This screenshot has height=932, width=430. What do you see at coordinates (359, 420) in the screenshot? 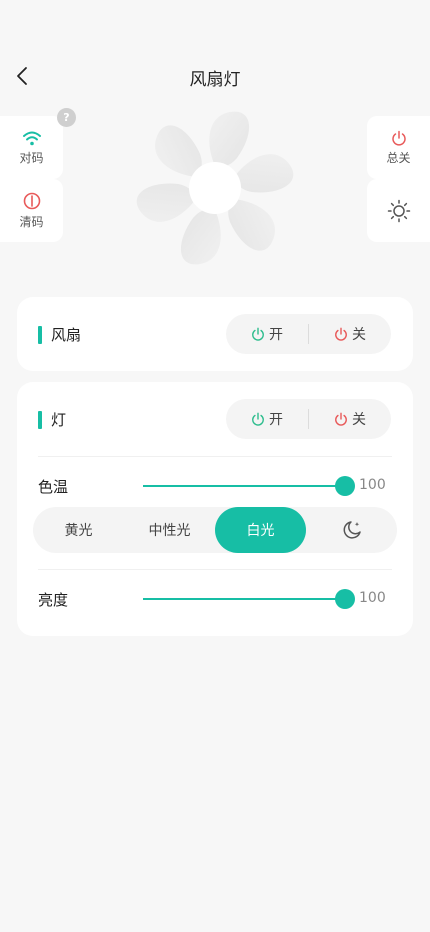
I see `light-off-label: 关` at bounding box center [359, 420].